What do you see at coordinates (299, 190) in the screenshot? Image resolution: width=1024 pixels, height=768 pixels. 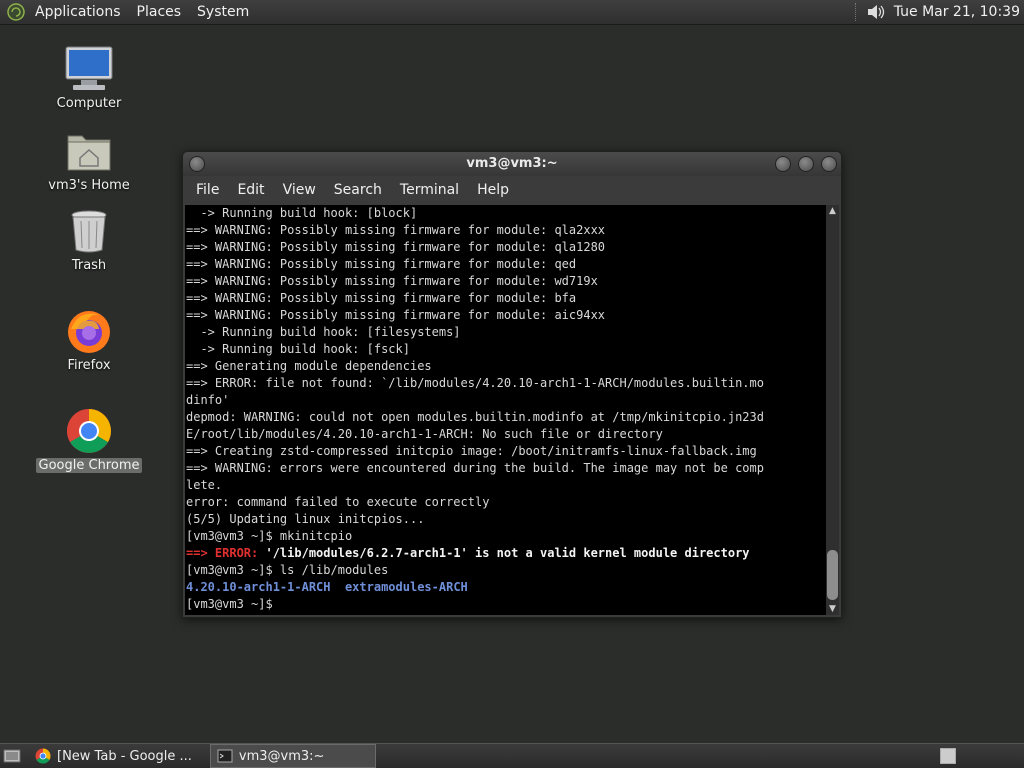 I see `menu-view: View` at bounding box center [299, 190].